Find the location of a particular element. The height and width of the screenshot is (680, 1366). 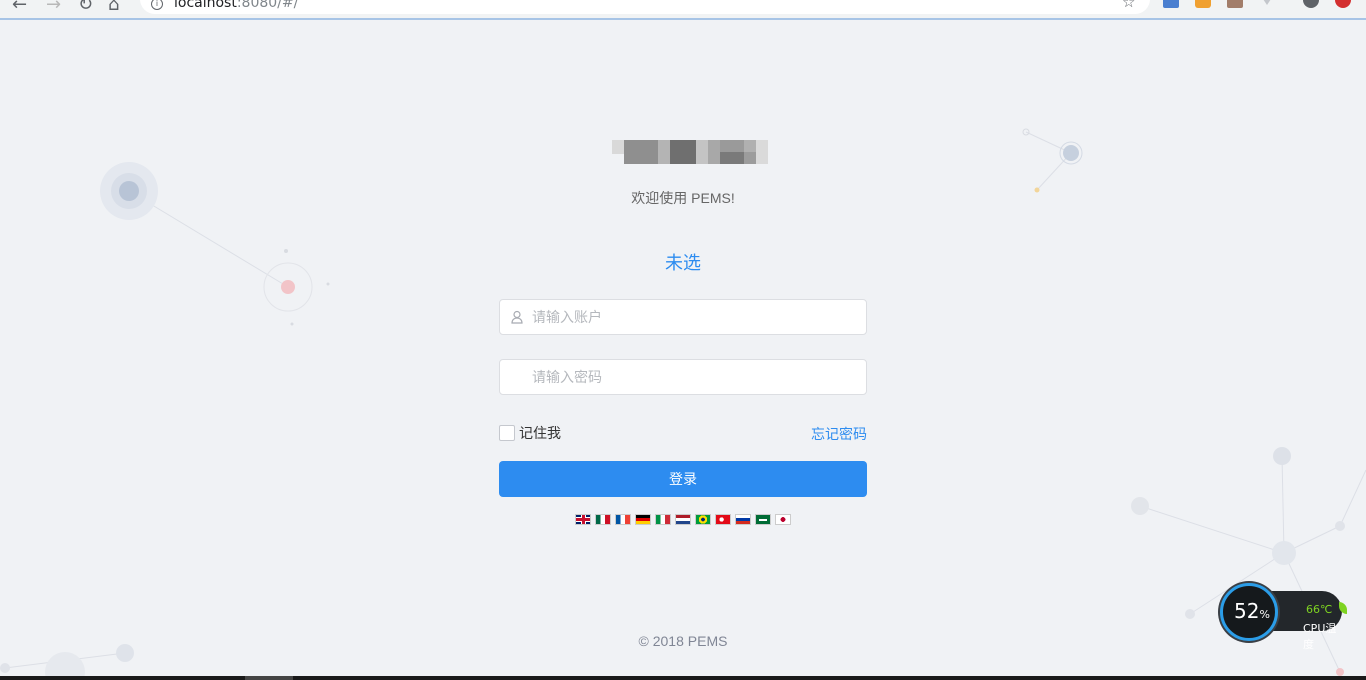

account-field is located at coordinates (683, 317).